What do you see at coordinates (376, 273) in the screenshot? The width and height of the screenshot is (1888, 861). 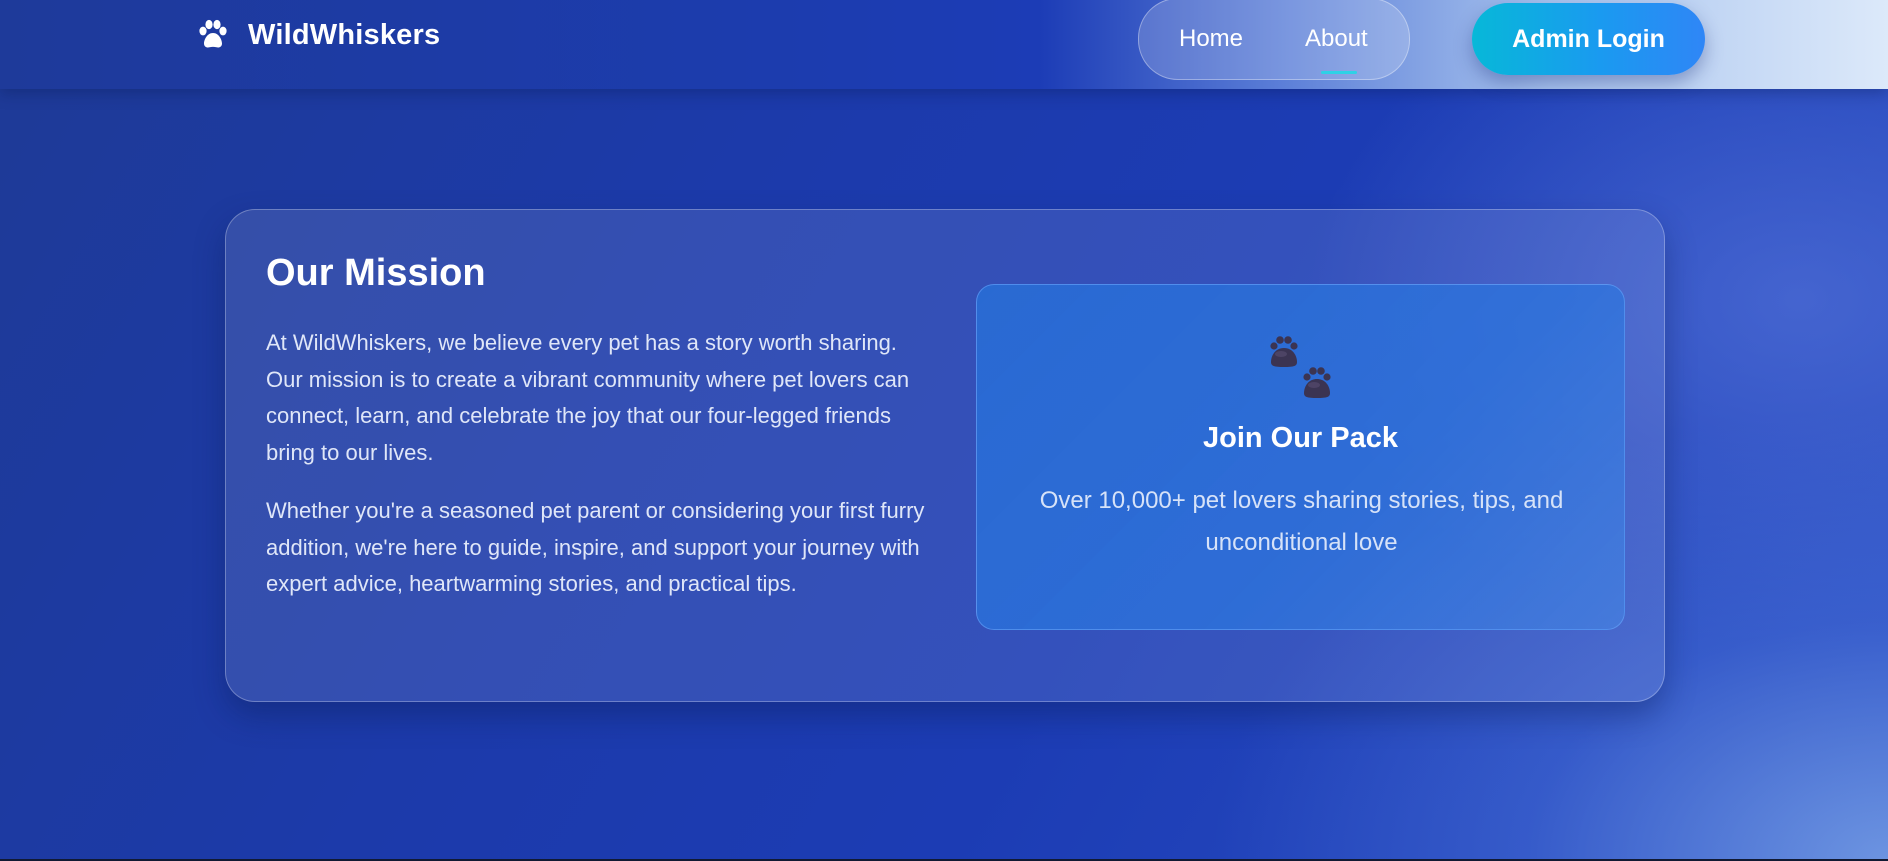 I see `mission-title: Our Mission` at bounding box center [376, 273].